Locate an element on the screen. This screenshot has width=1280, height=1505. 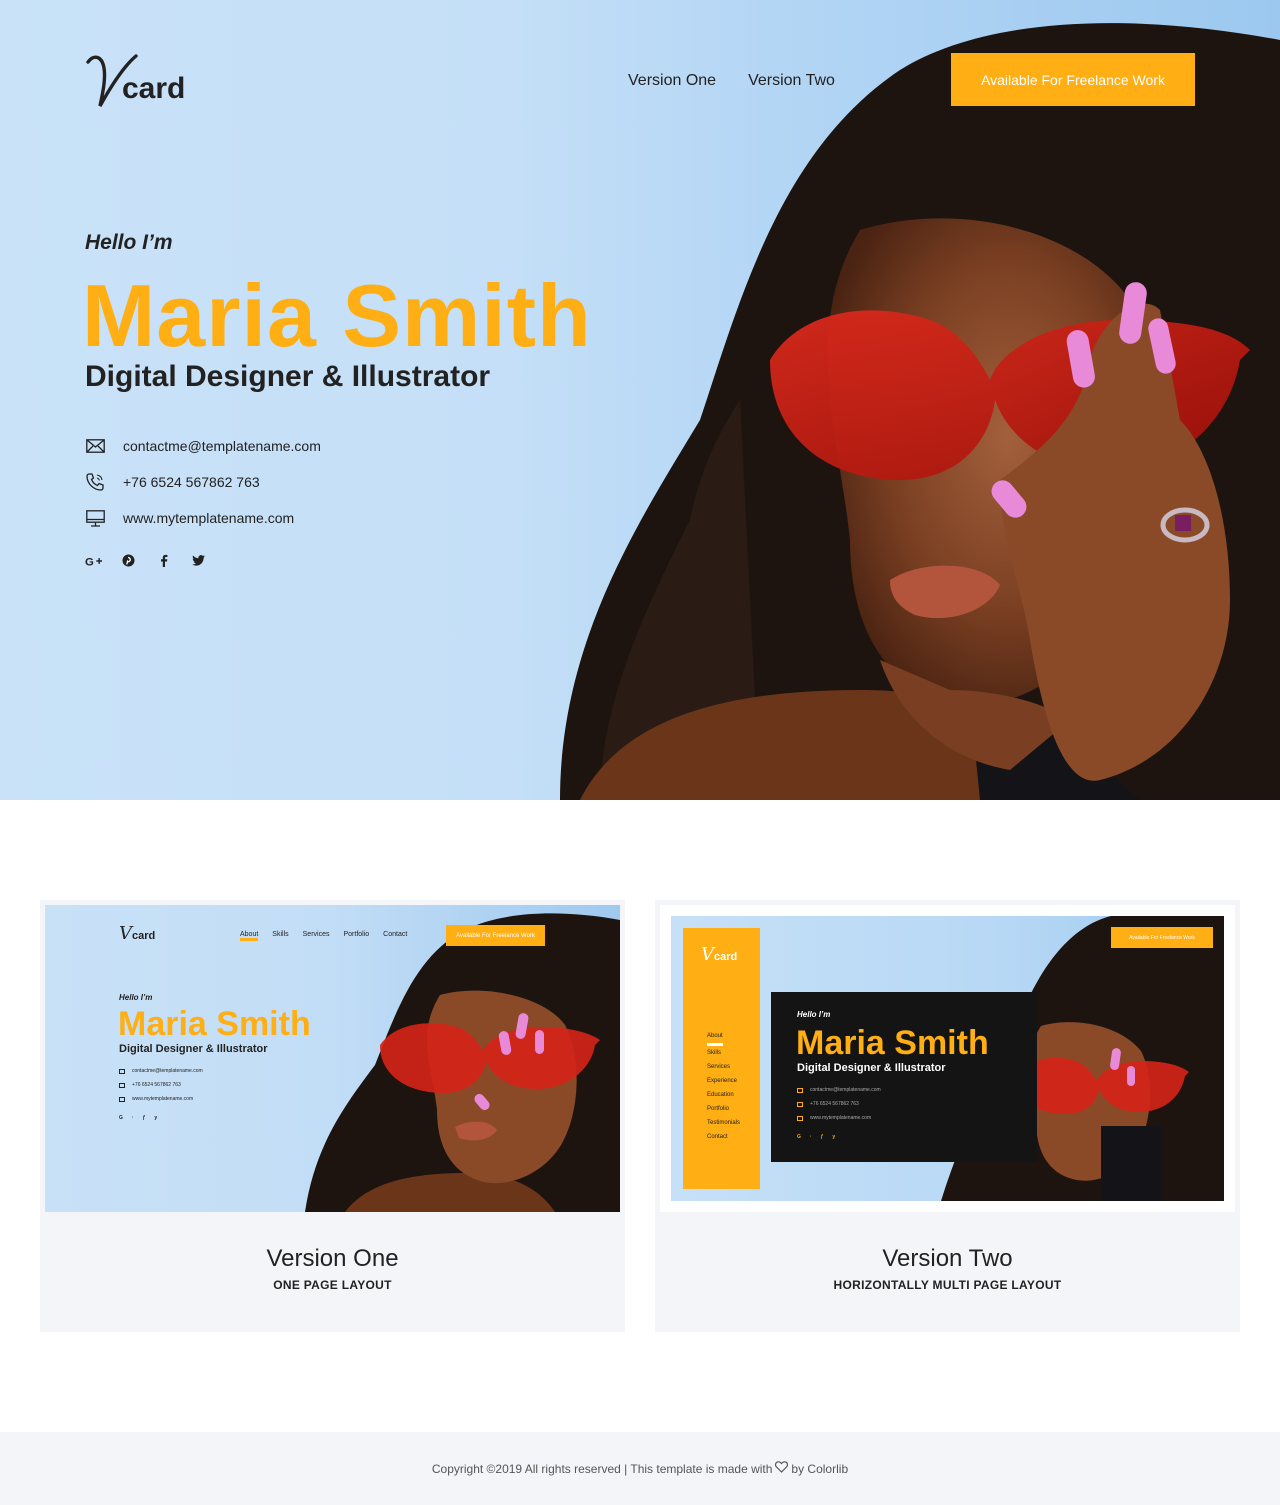
preview-menu-education: Education is located at coordinates (720, 1095).